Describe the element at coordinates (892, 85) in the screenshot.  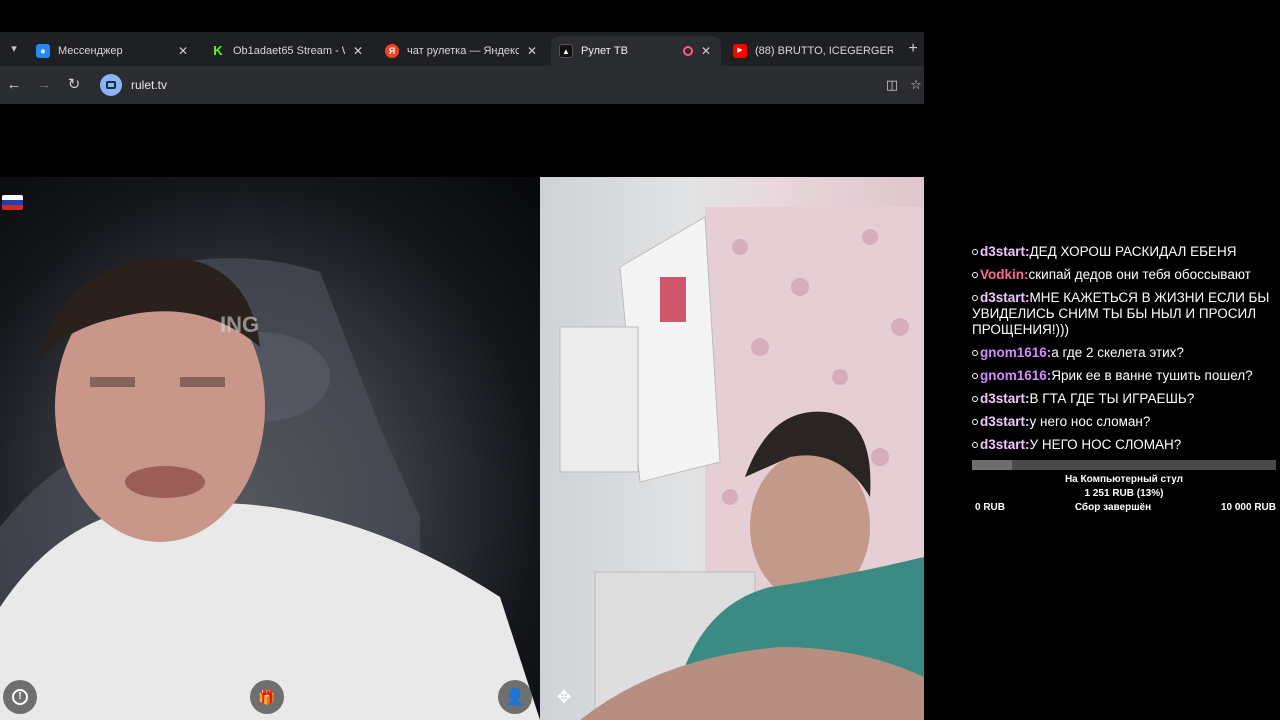
I see `install-app-icon: ◫` at that location.